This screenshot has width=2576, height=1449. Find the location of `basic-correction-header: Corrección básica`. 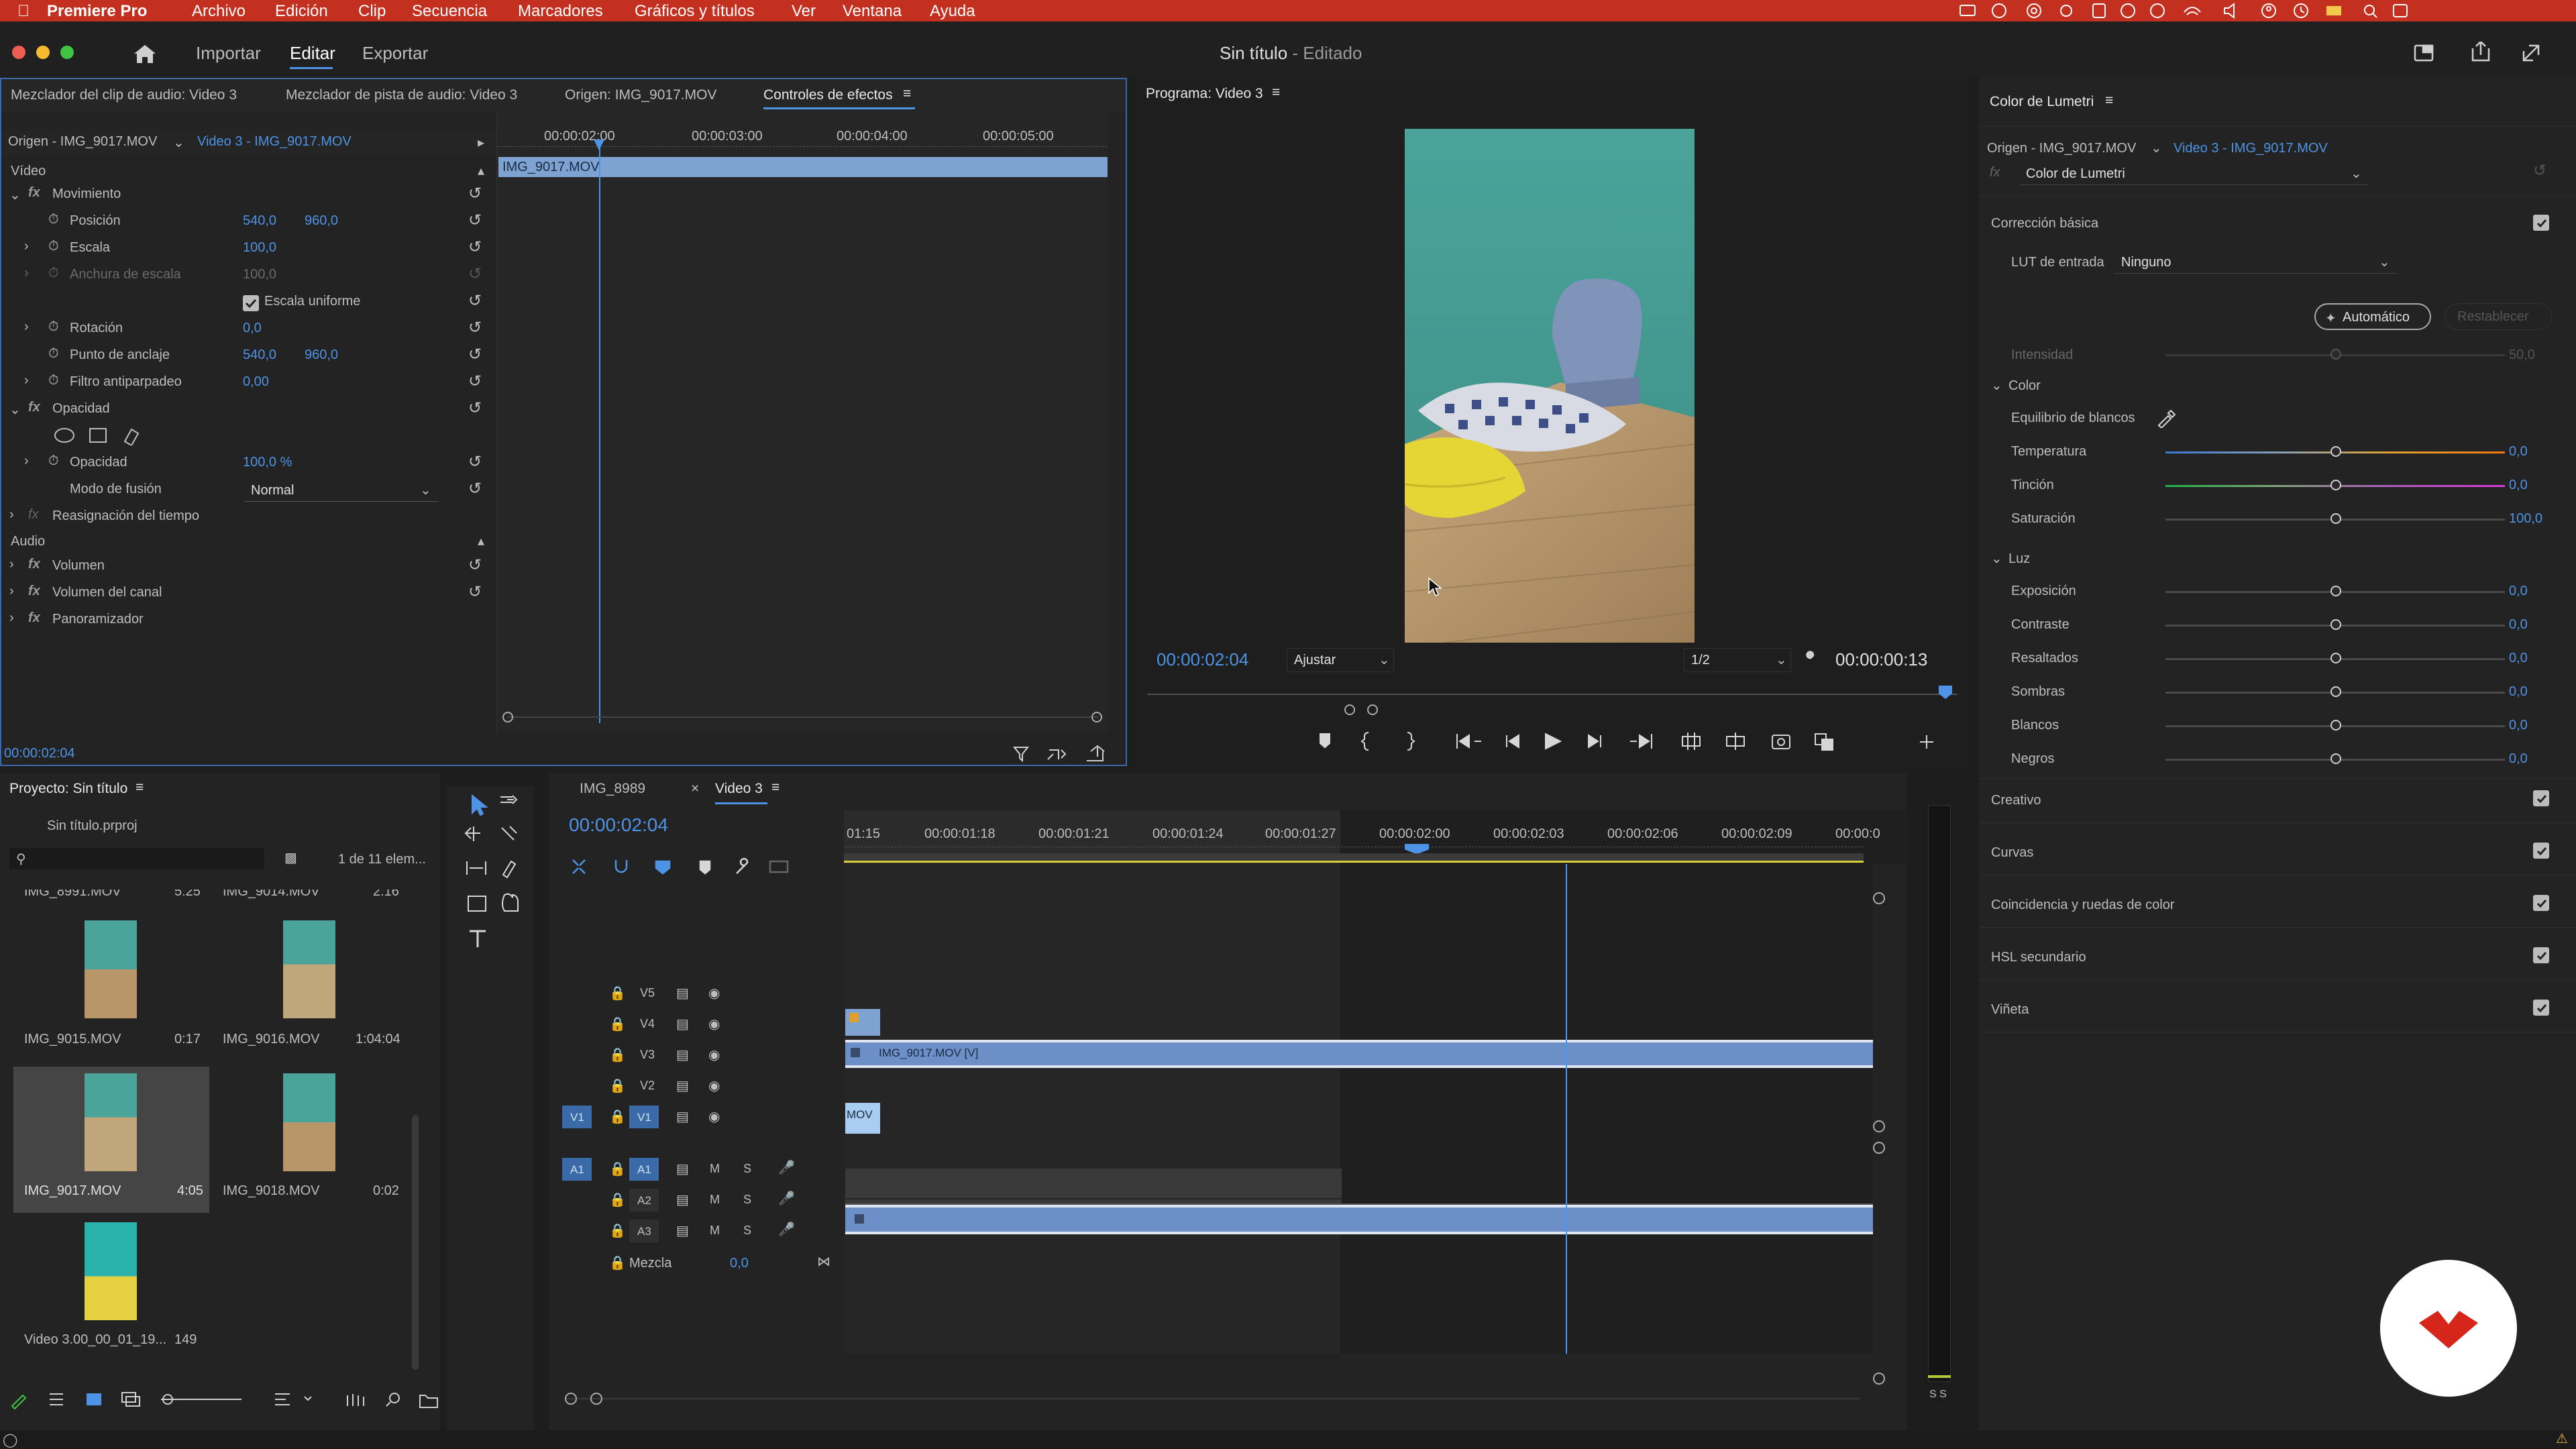

basic-correction-header: Corrección básica is located at coordinates (2044, 223).